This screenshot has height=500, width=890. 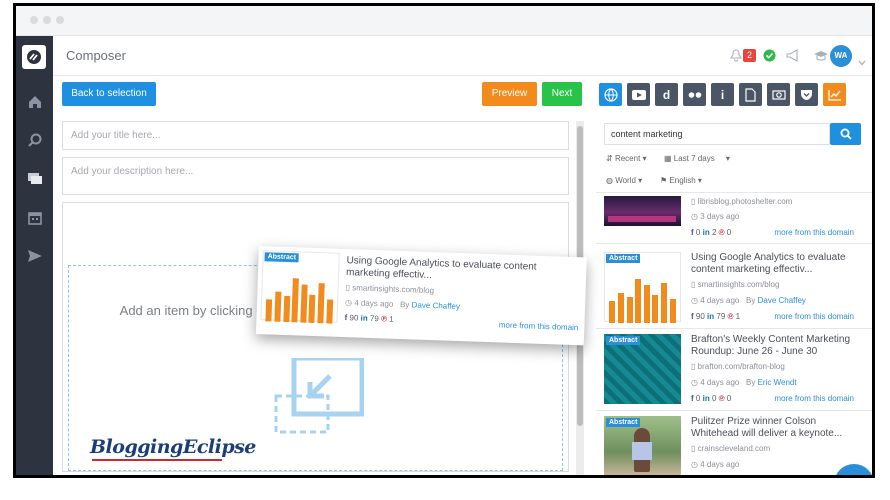 I want to click on nav-sidebar, so click(x=34, y=255).